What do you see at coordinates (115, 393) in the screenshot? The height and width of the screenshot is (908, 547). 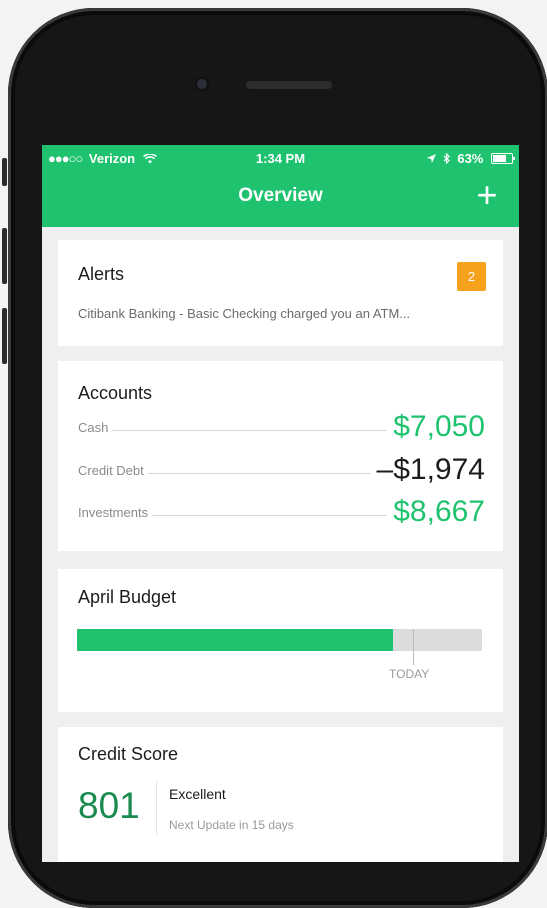 I see `accounts-title: Accounts` at bounding box center [115, 393].